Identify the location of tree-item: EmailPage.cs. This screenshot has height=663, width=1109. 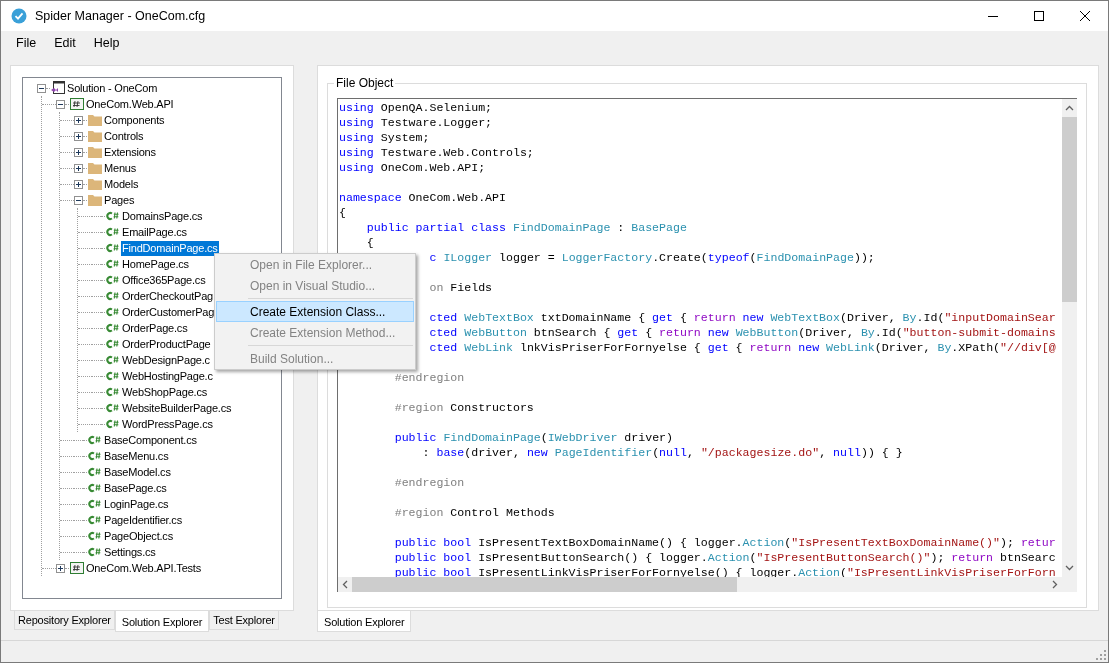
(154, 232).